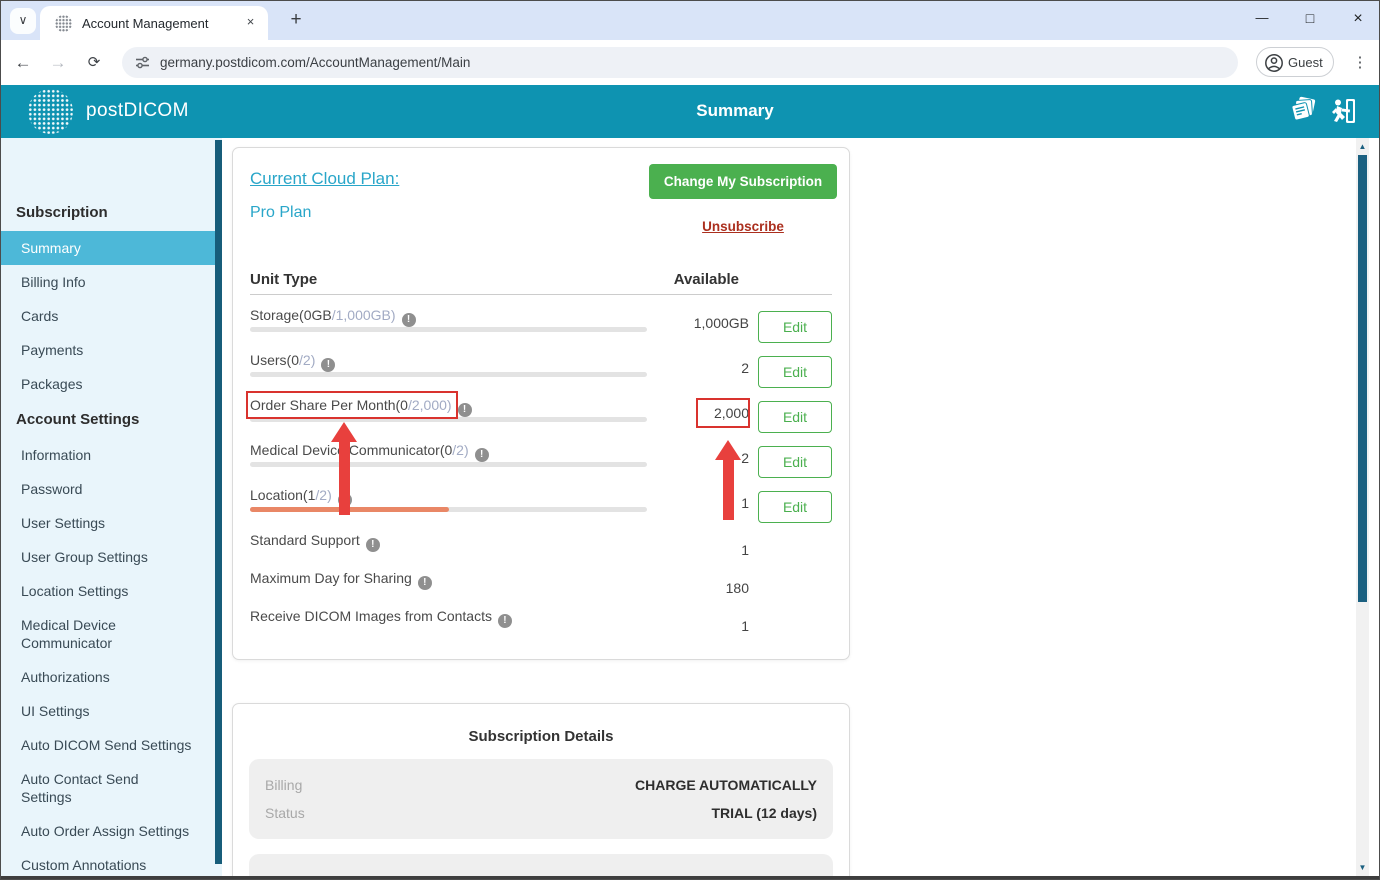  Describe the element at coordinates (541, 736) in the screenshot. I see `subscription-details-title: Subscription Details` at that location.